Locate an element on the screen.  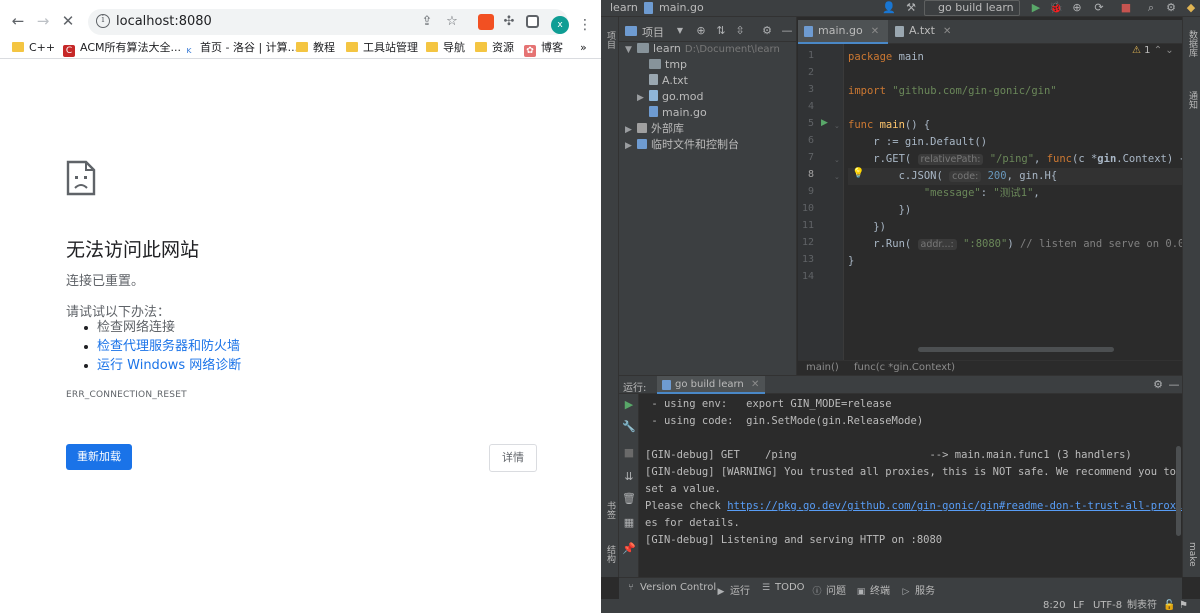
run-tab: go build learn ✕ is located at coordinates (711, 385).